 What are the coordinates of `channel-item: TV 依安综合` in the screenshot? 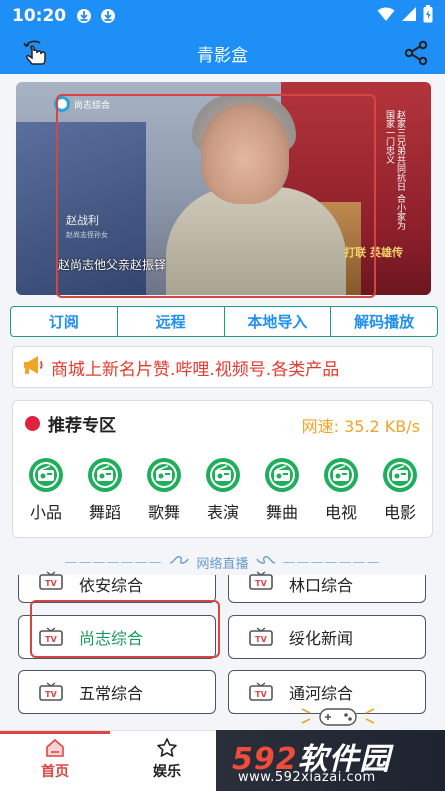 It's located at (117, 587).